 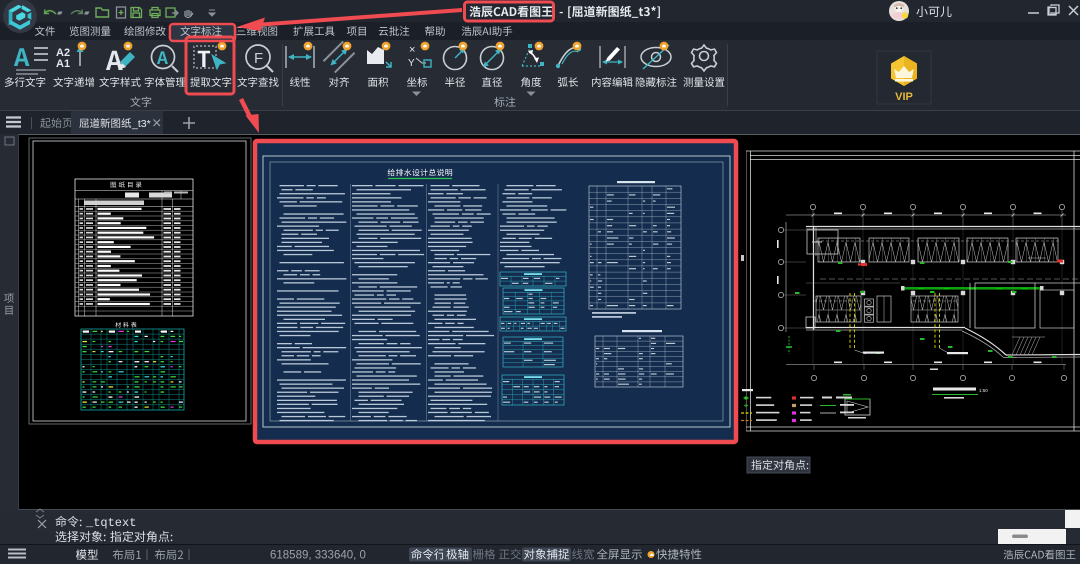 I want to click on svg-text: A1, so click(x=63, y=64).